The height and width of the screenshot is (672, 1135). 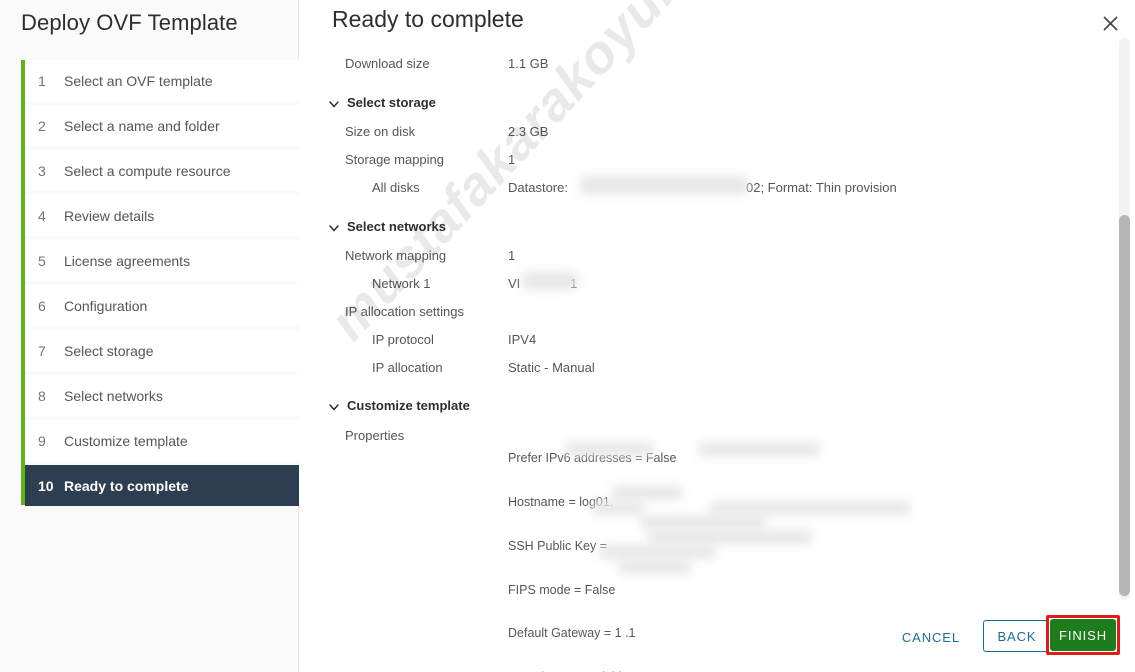 I want to click on dialog-footer: CANCEL BACK FINISH, so click(x=717, y=637).